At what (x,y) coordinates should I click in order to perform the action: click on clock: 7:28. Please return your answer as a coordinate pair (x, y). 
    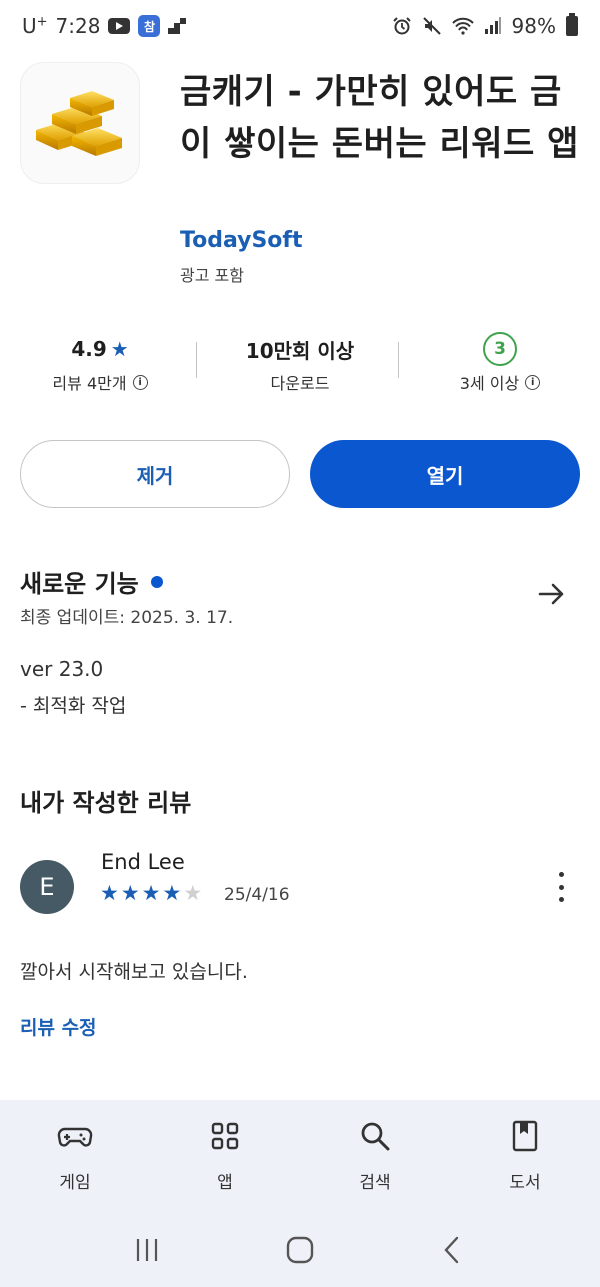
    Looking at the image, I should click on (78, 26).